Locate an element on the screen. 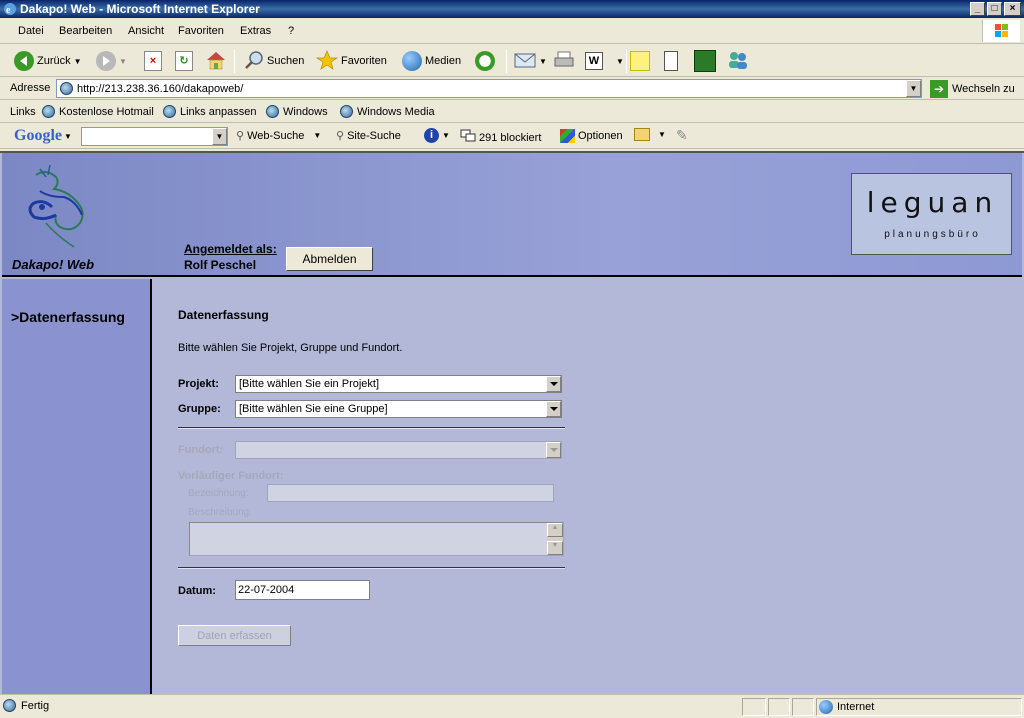 This screenshot has height=718, width=1024. datum-input: 22-07-2004 is located at coordinates (302, 590).